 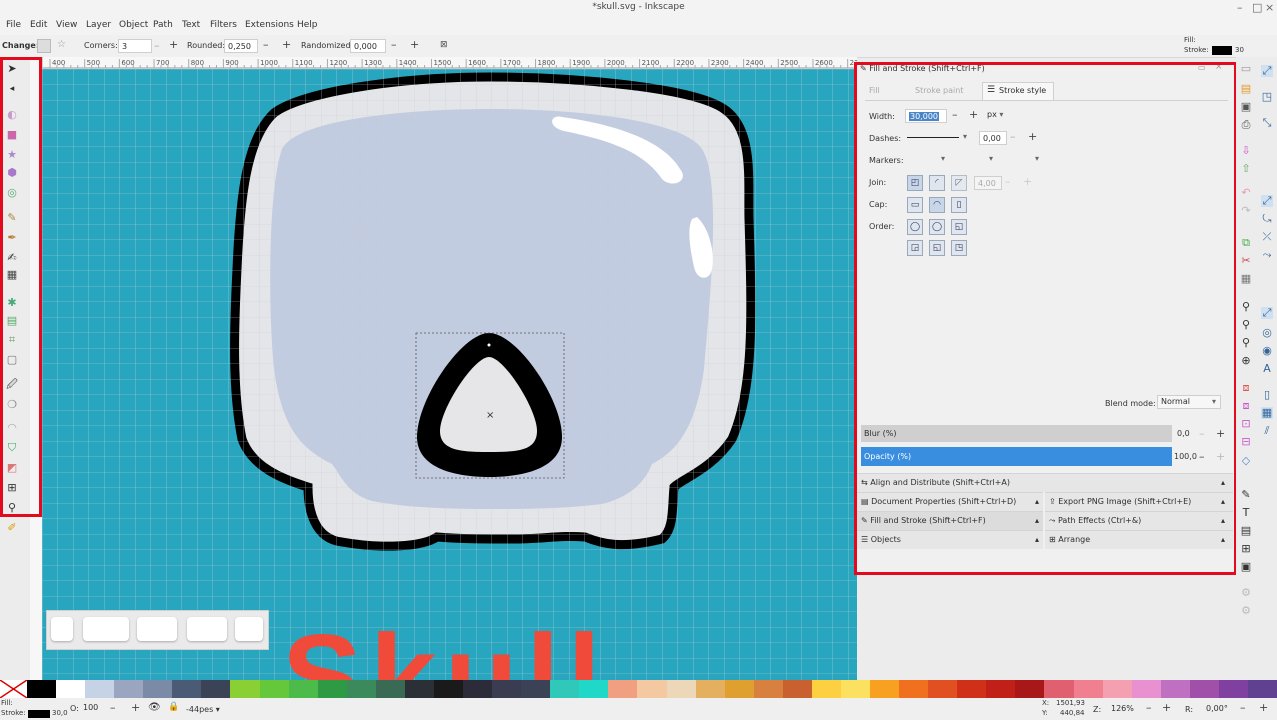 I want to click on join-bevel-button: ◸, so click(x=959, y=183).